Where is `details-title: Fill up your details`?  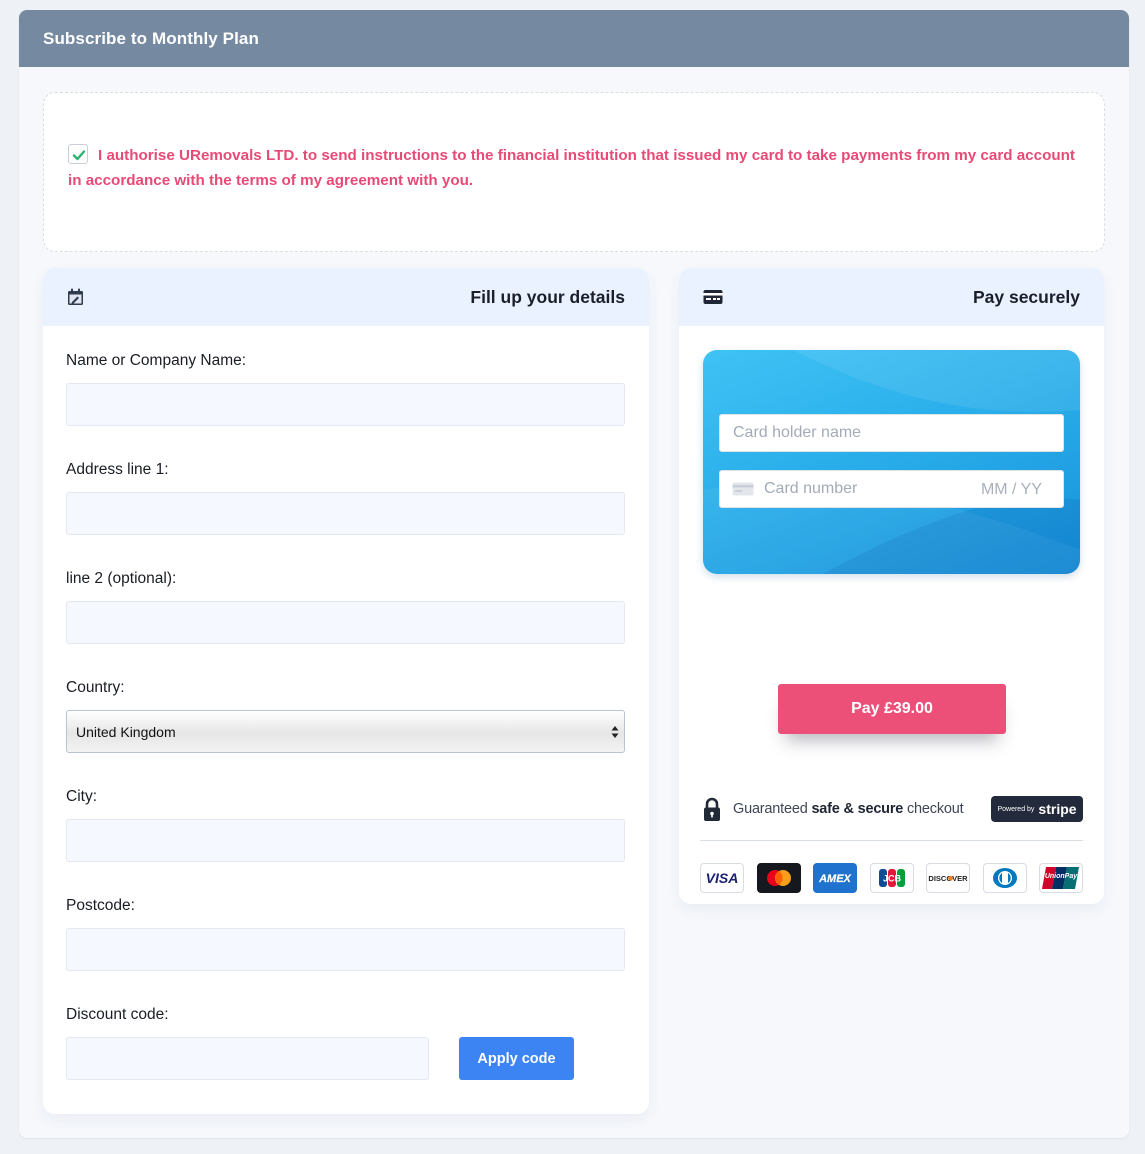
details-title: Fill up your details is located at coordinates (547, 296).